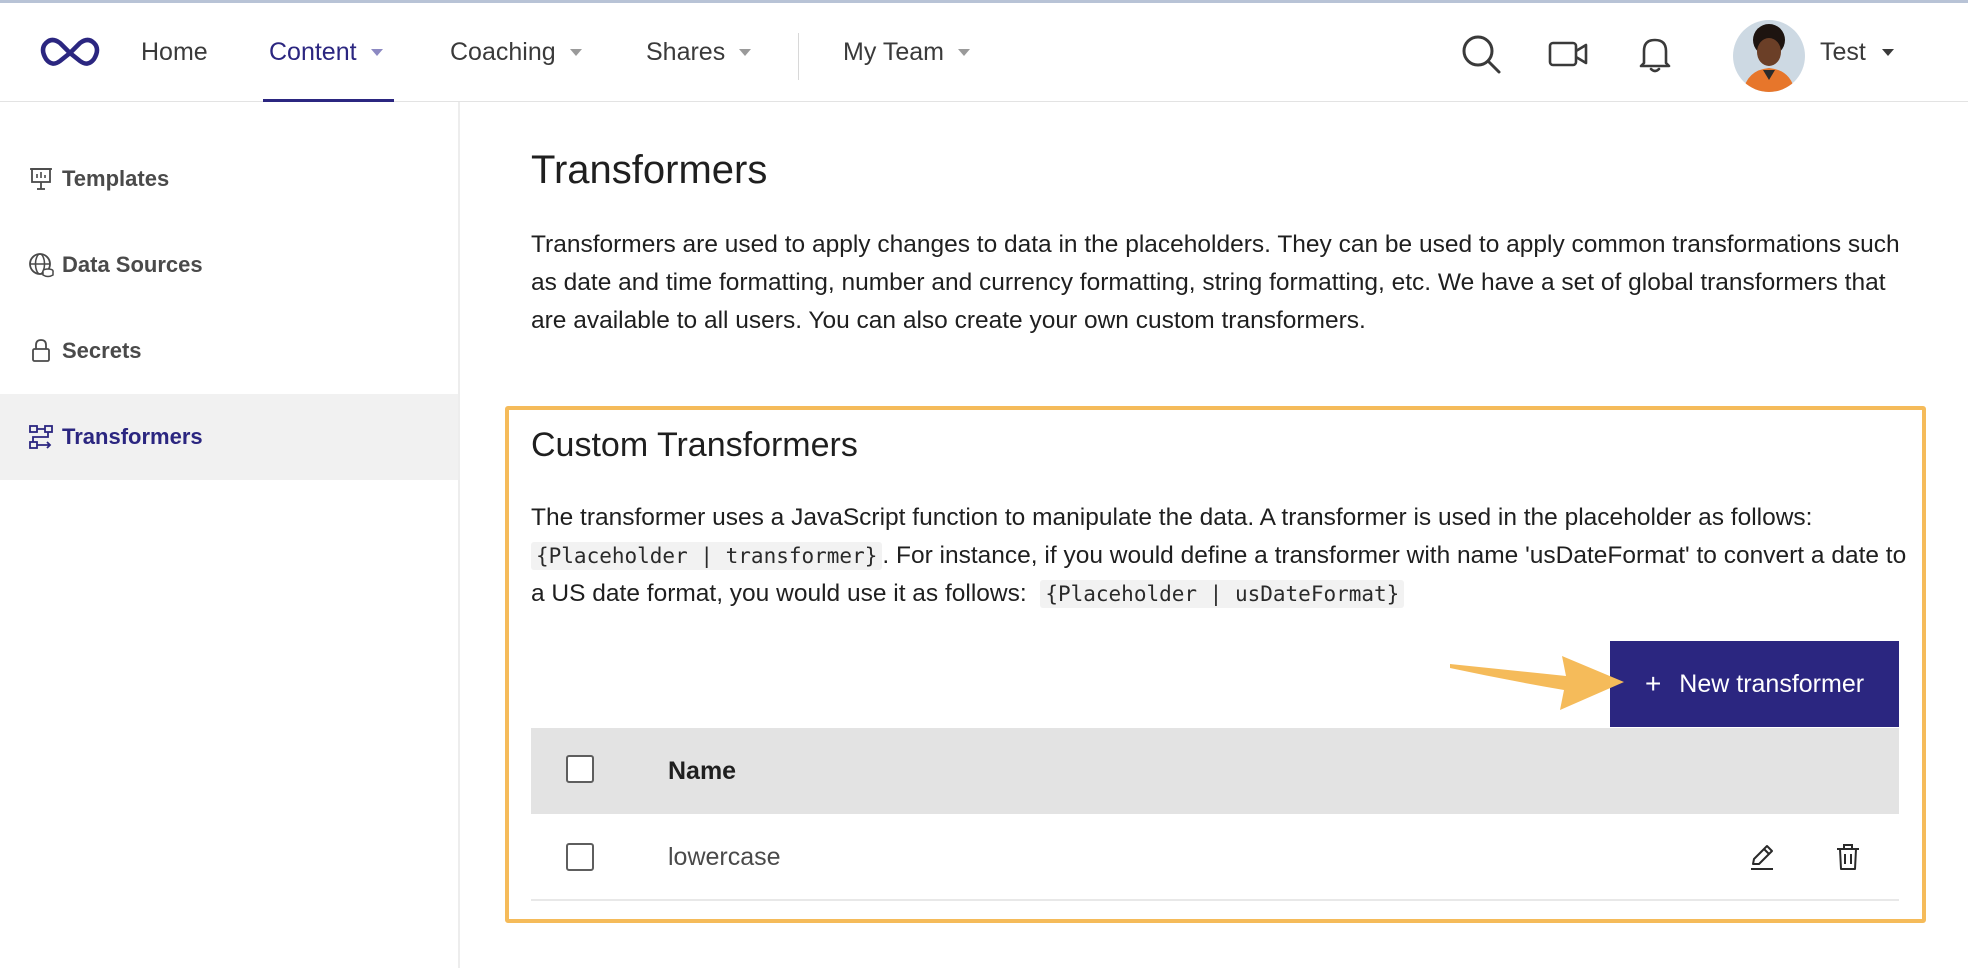 The width and height of the screenshot is (1968, 968). What do you see at coordinates (1655, 54) in the screenshot?
I see `bell-icon` at bounding box center [1655, 54].